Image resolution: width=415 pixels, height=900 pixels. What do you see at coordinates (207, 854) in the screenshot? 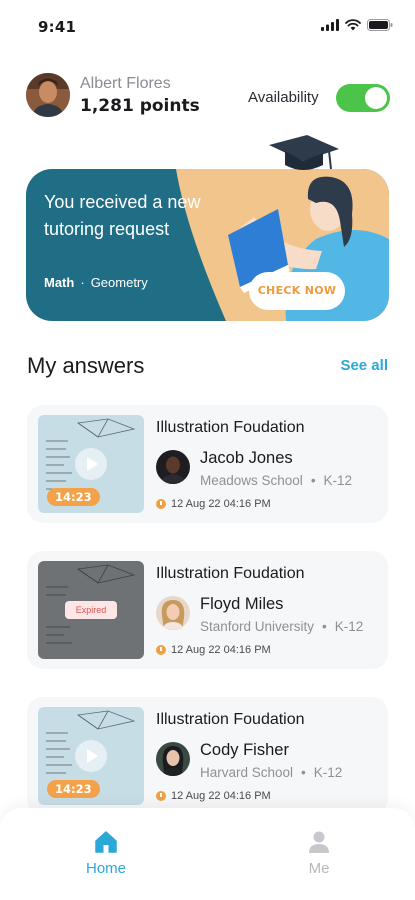
I see `bottom-nav: Home Me` at bounding box center [207, 854].